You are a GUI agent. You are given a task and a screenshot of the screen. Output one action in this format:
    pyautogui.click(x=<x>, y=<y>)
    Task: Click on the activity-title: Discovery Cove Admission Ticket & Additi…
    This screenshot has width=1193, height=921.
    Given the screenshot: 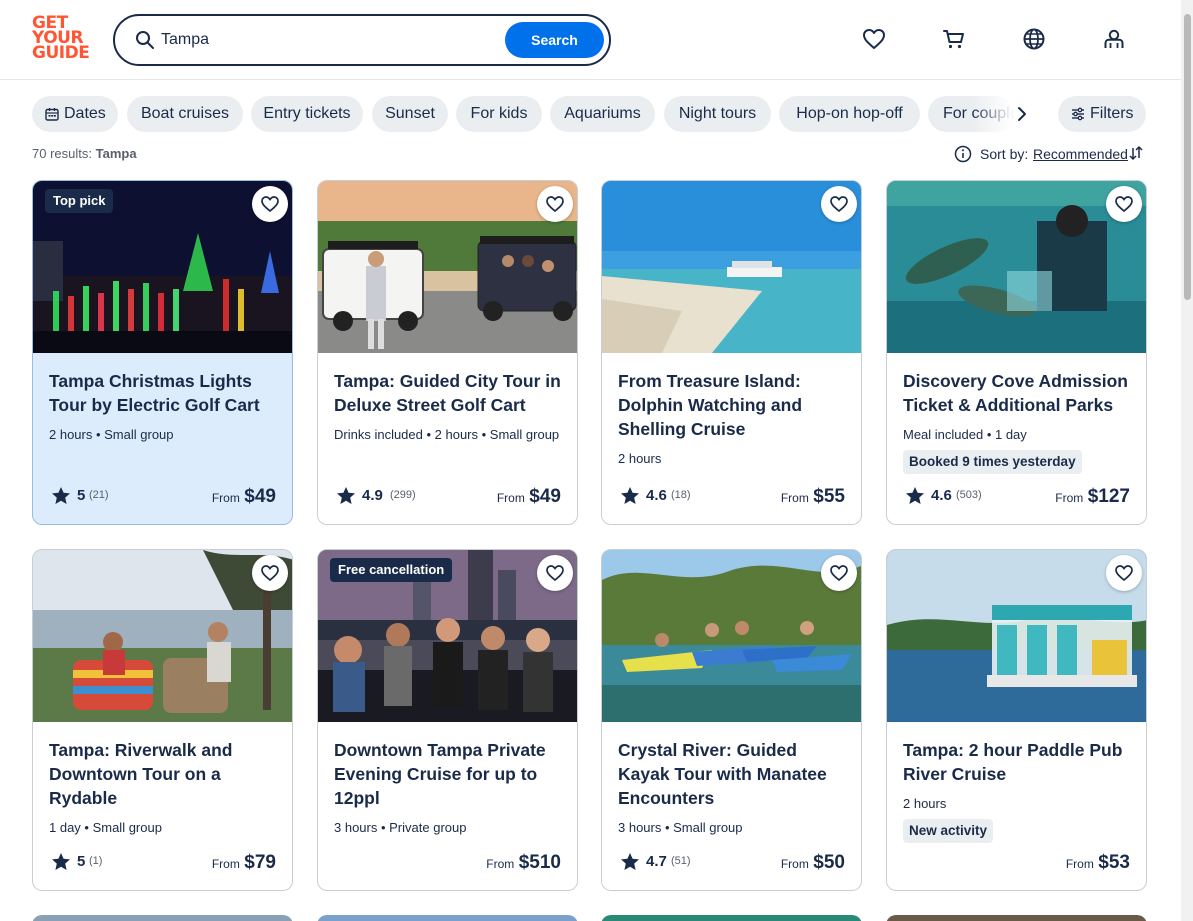 What is the action you would take?
    pyautogui.click(x=1018, y=393)
    